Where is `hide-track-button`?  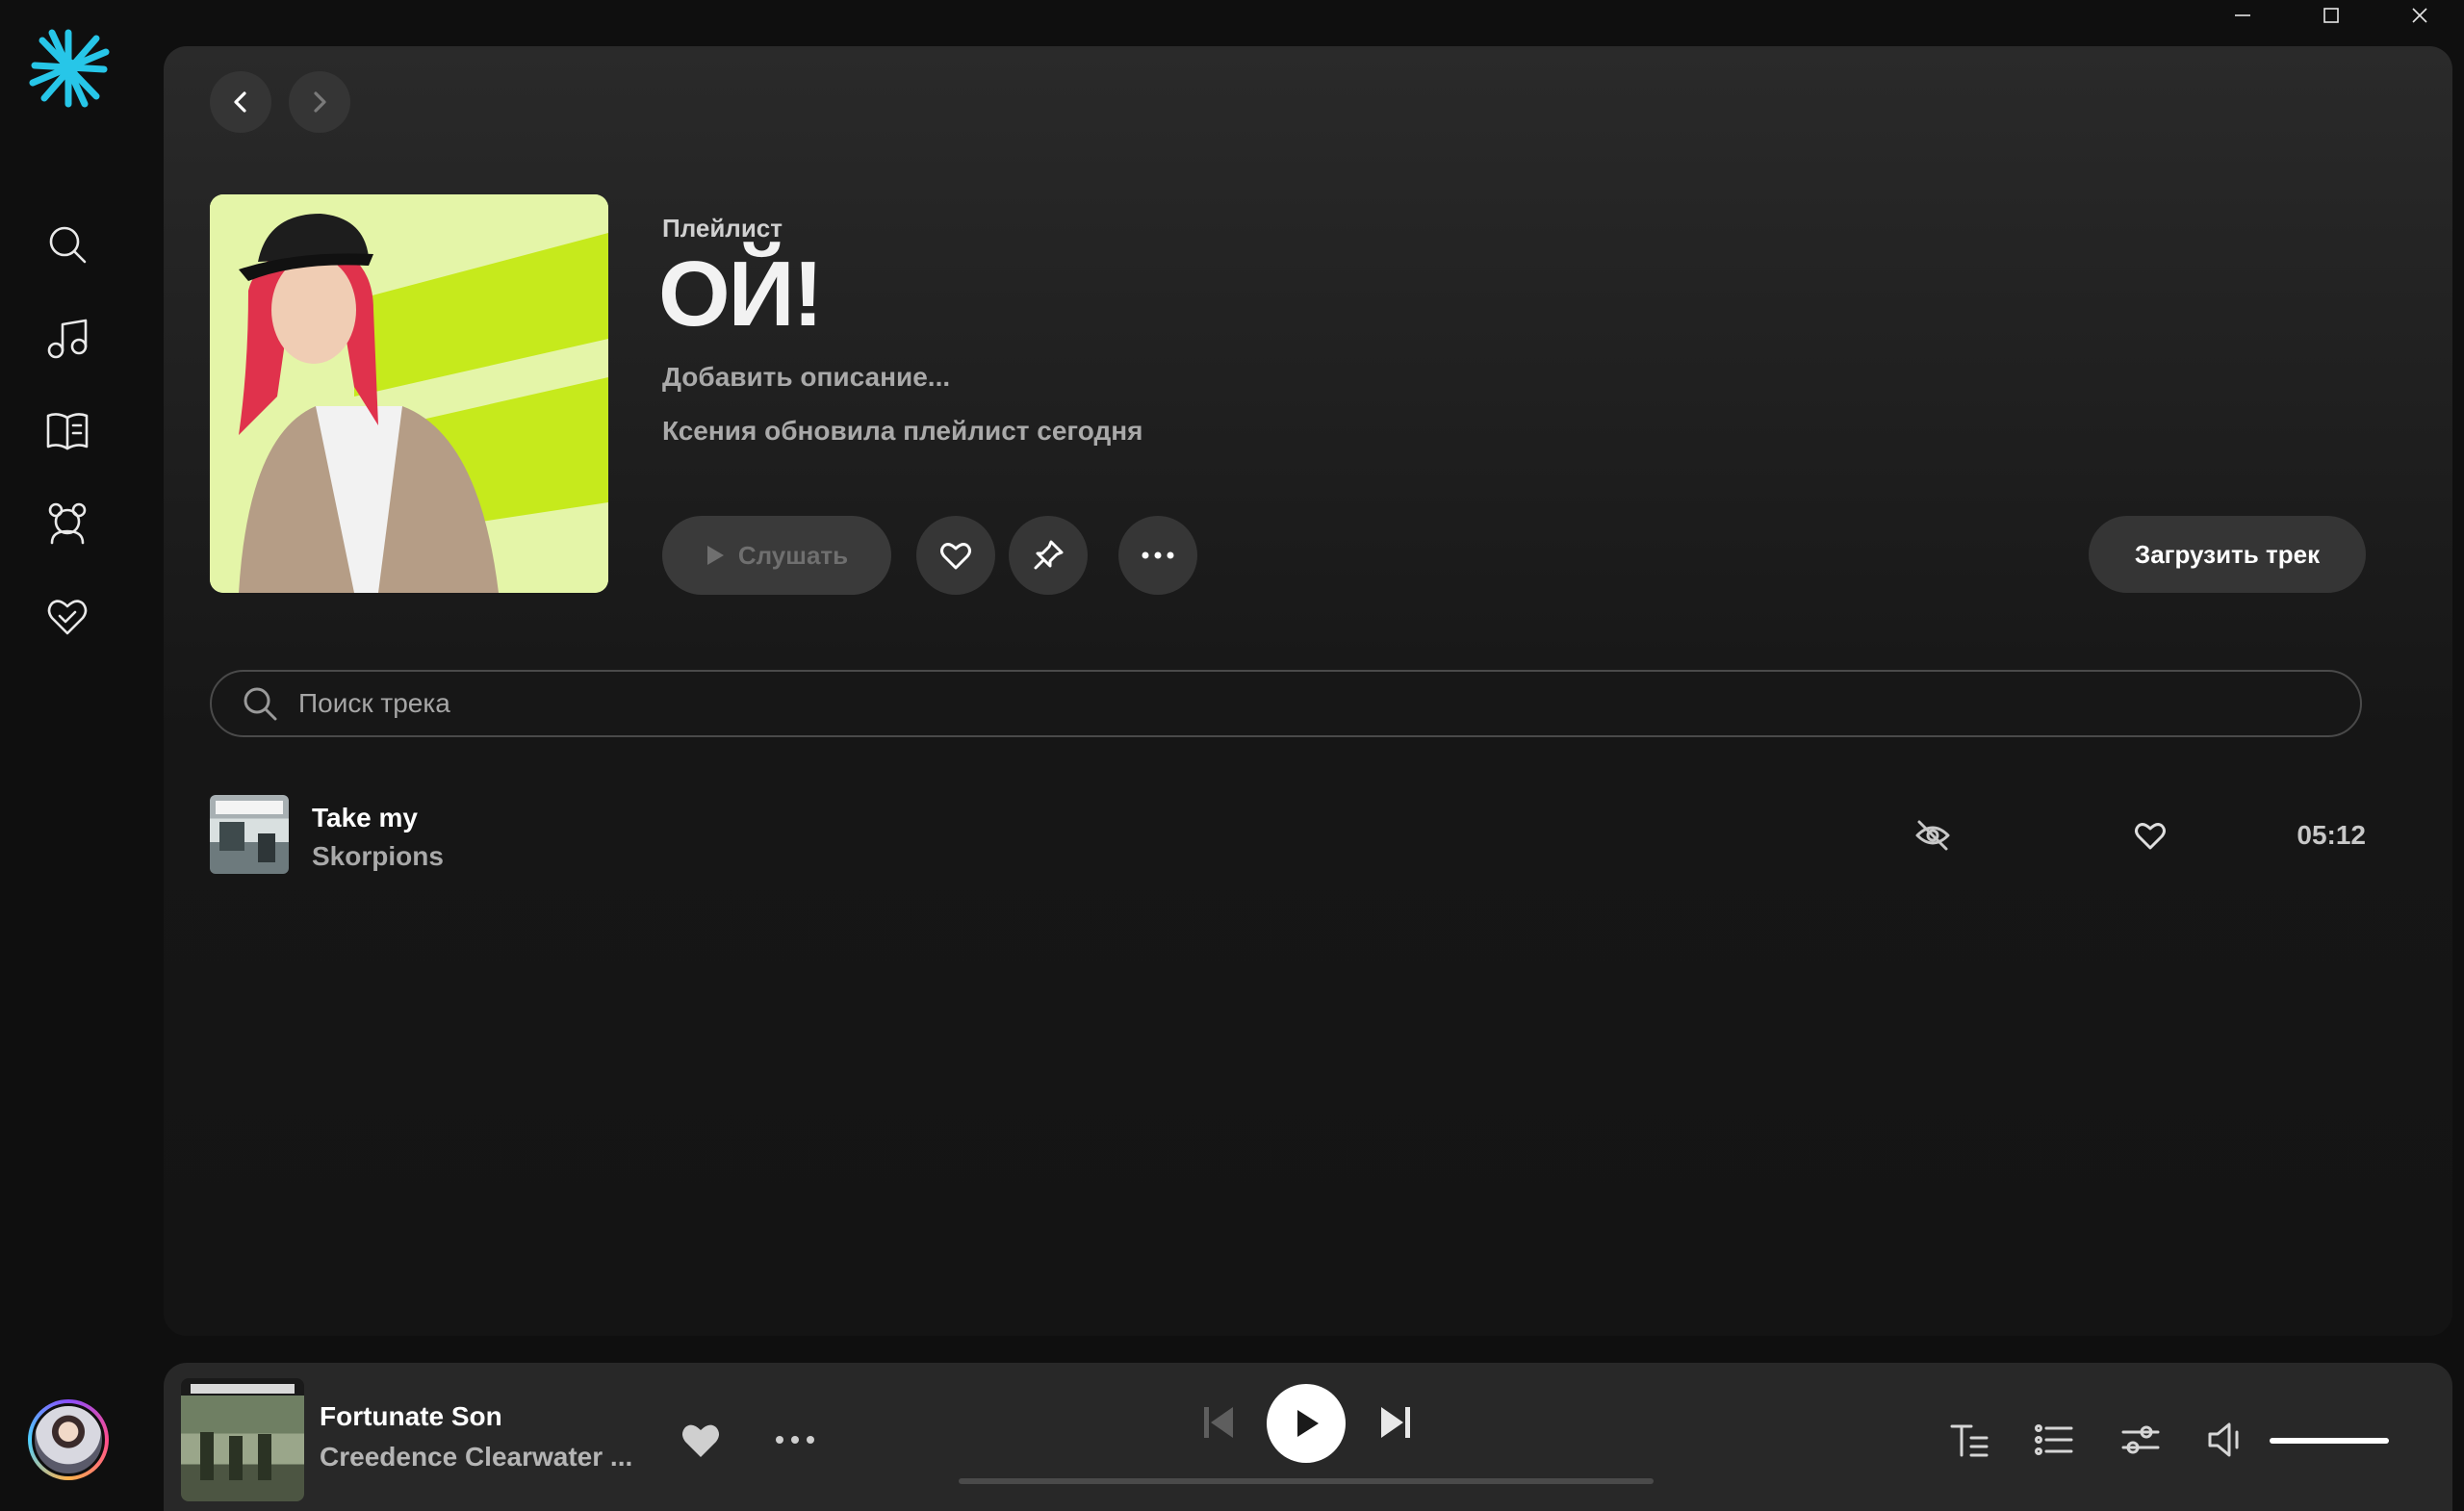
hide-track-button is located at coordinates (1933, 835).